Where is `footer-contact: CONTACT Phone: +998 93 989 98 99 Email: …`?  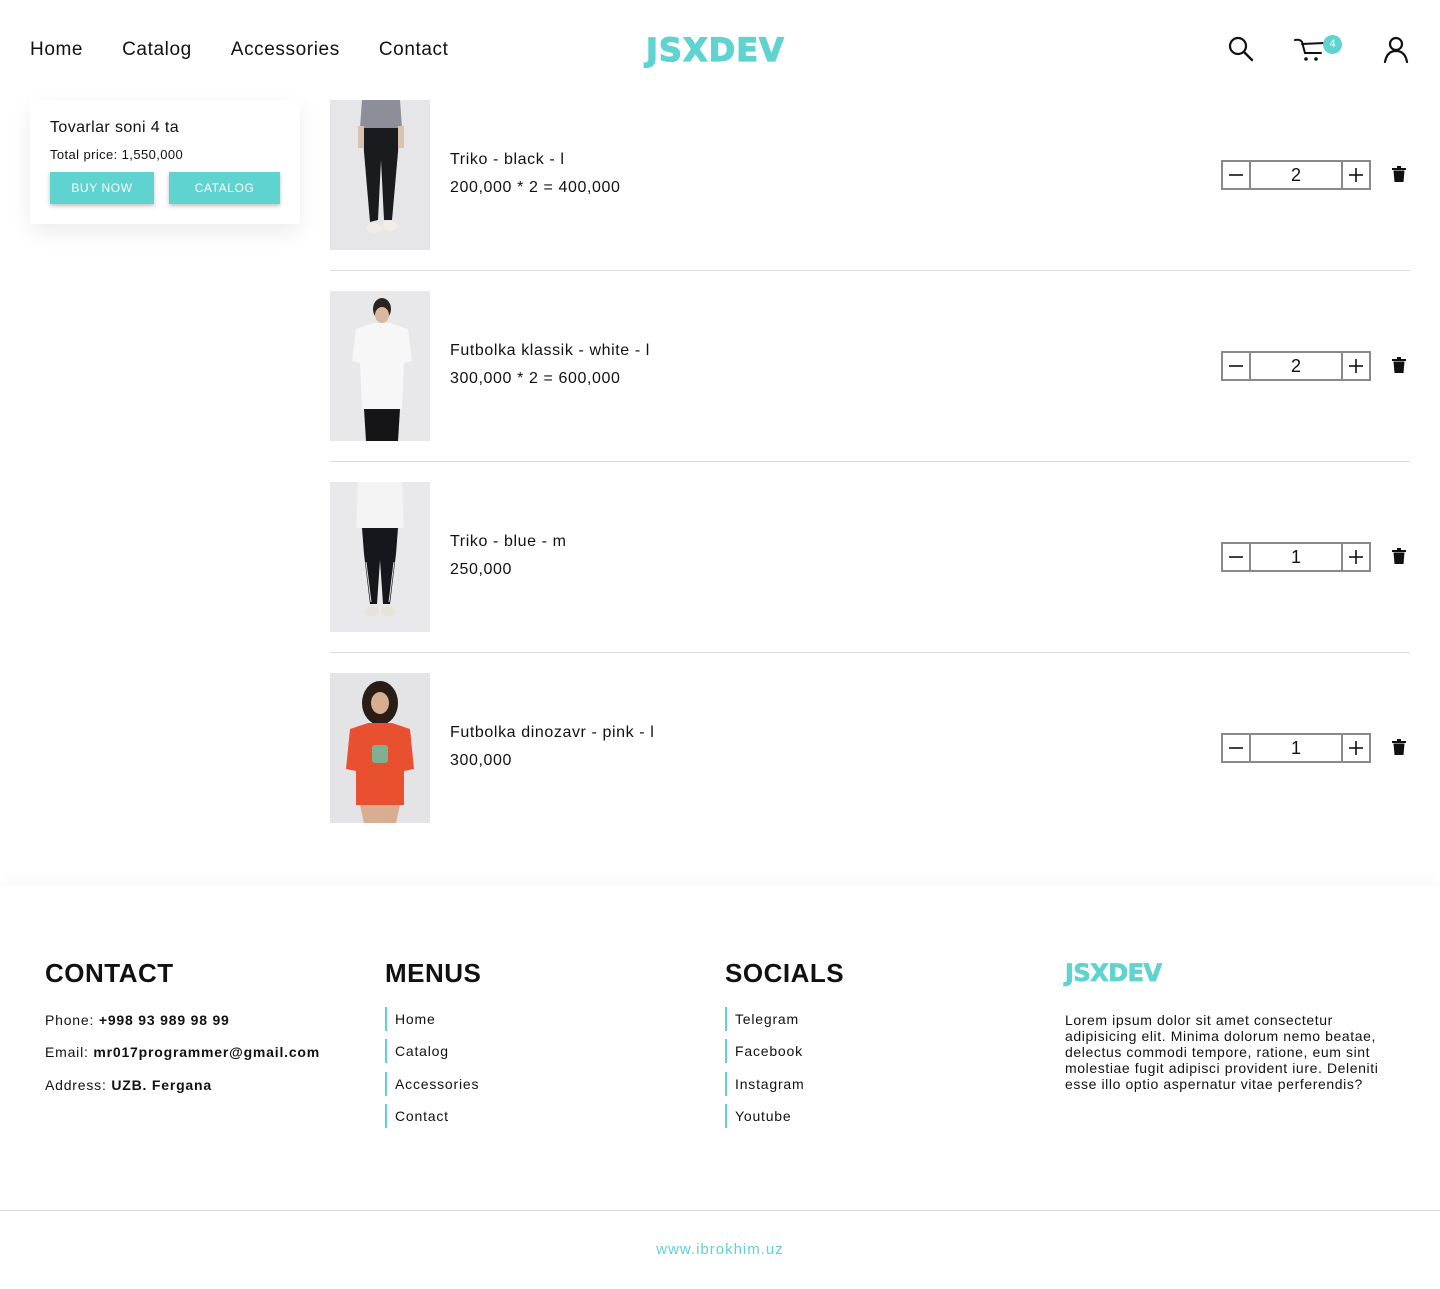 footer-contact: CONTACT Phone: +998 93 989 98 99 Email: … is located at coordinates (182, 1025).